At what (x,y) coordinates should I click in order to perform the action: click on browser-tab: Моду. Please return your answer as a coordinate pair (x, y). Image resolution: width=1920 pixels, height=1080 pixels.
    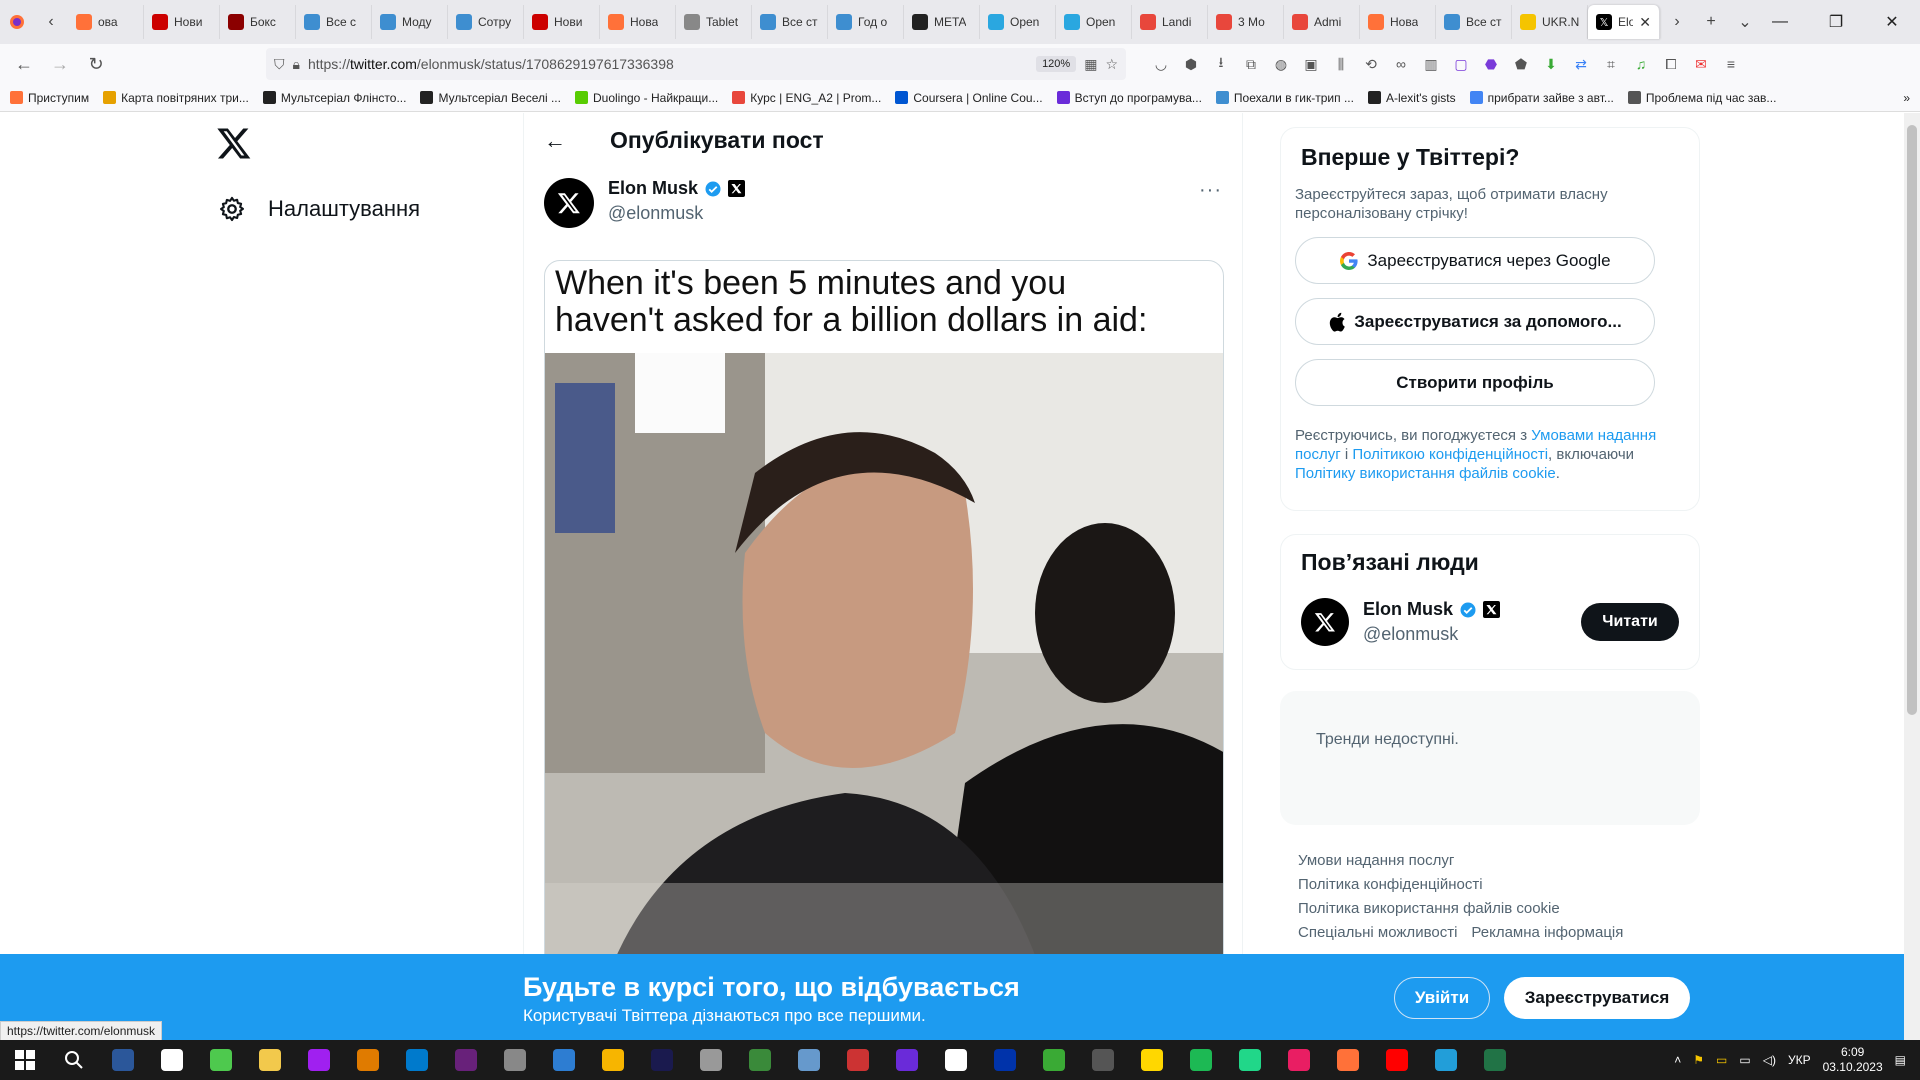
    Looking at the image, I should click on (410, 22).